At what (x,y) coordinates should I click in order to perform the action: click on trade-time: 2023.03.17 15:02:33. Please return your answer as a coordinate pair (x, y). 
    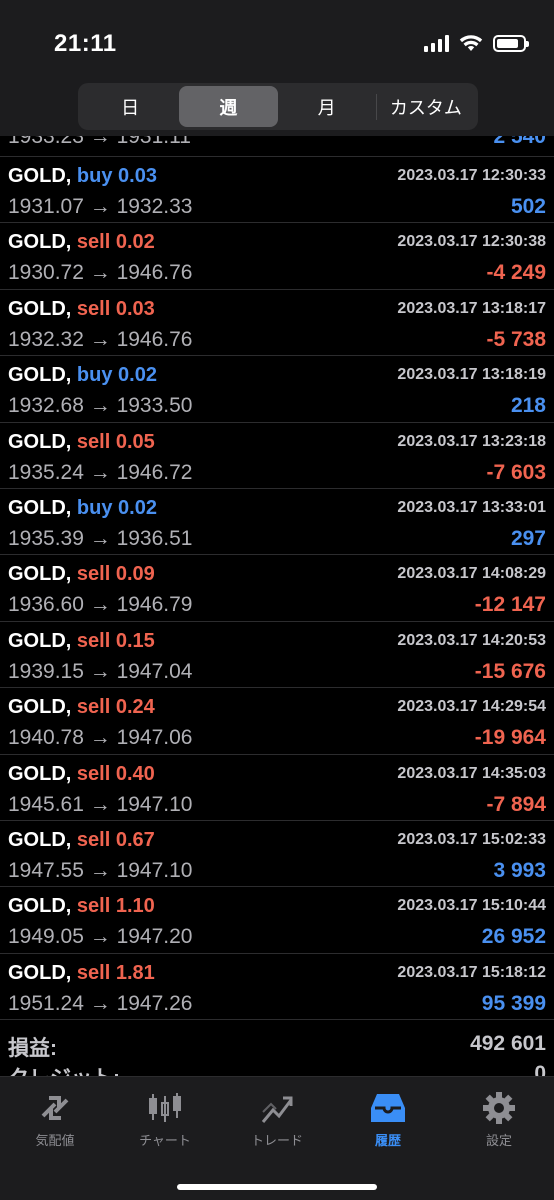
    Looking at the image, I should click on (471, 839).